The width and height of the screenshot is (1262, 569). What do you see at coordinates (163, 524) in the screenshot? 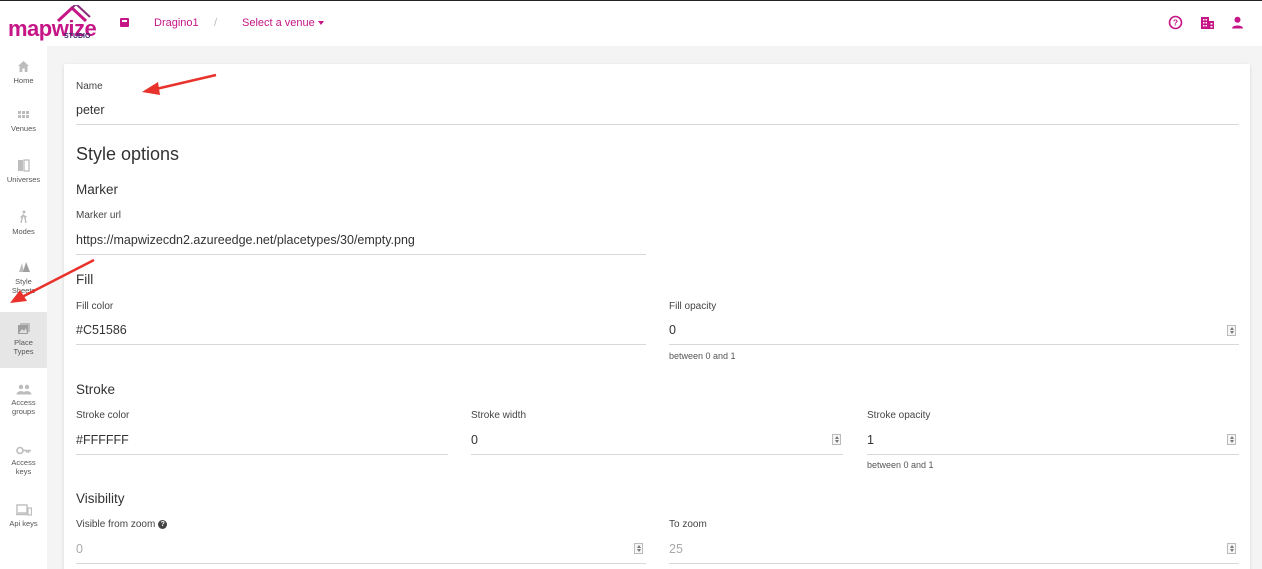
I see `question-icon: ?` at bounding box center [163, 524].